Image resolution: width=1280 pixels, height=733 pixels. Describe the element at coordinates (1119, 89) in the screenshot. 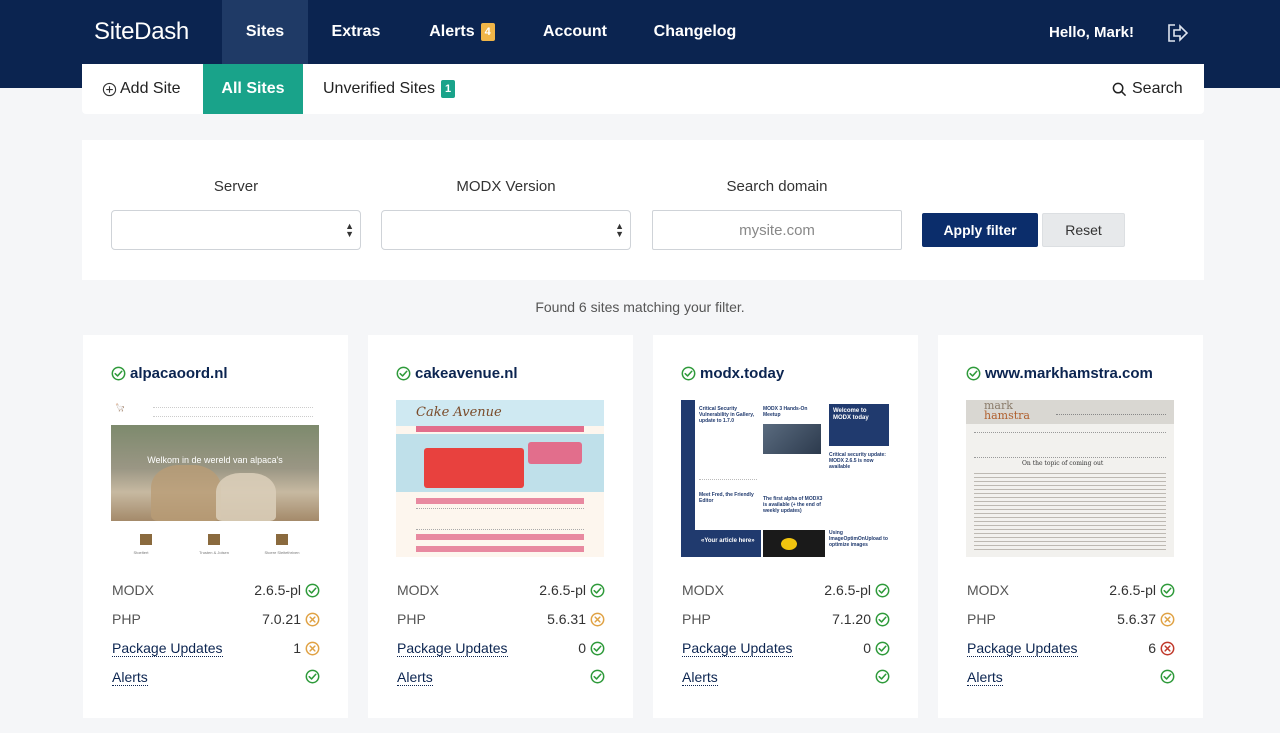

I see `search-icon` at that location.